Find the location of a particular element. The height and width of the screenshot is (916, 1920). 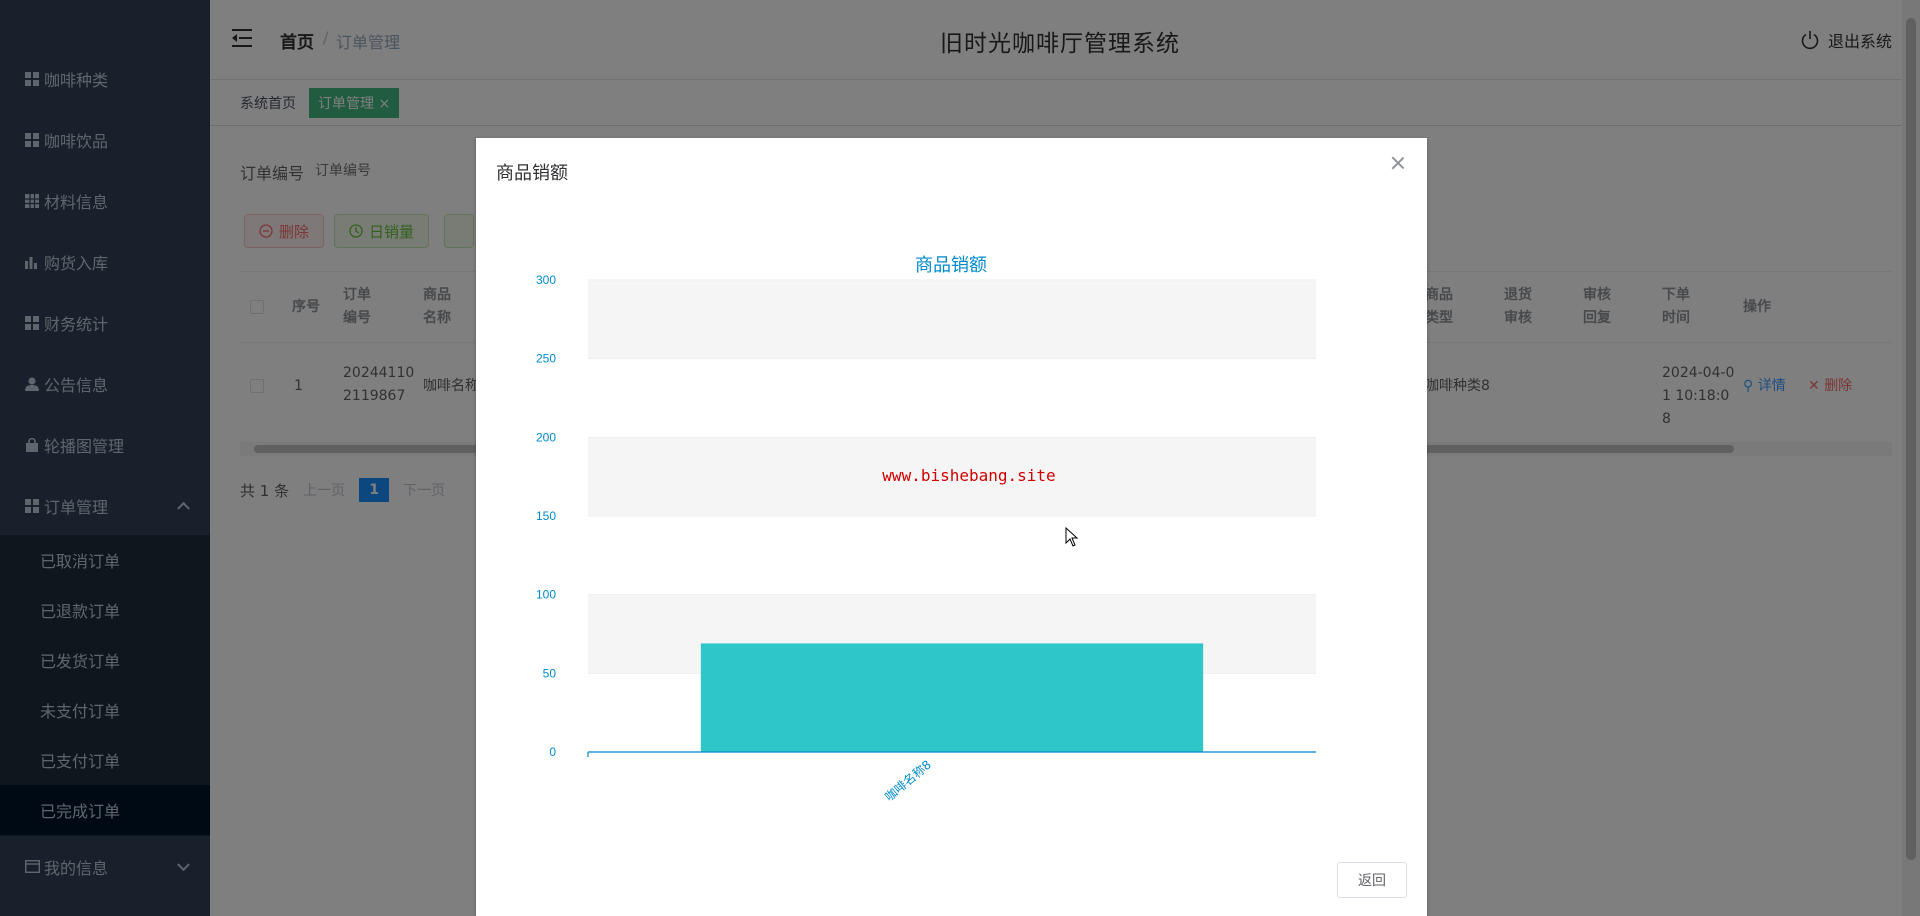

mouse-cursor-icon is located at coordinates (1072, 537).